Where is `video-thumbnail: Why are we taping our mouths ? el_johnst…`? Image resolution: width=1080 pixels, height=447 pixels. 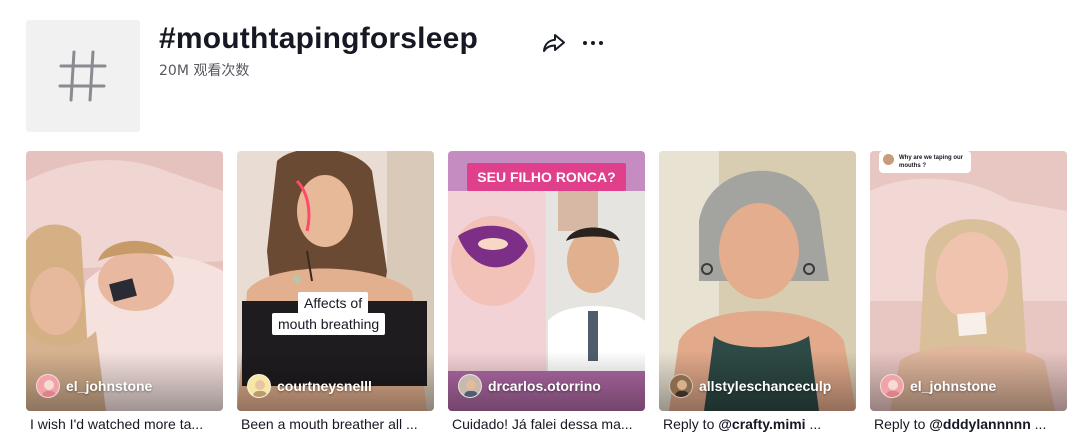 video-thumbnail: Why are we taping our mouths ? el_johnst… is located at coordinates (968, 281).